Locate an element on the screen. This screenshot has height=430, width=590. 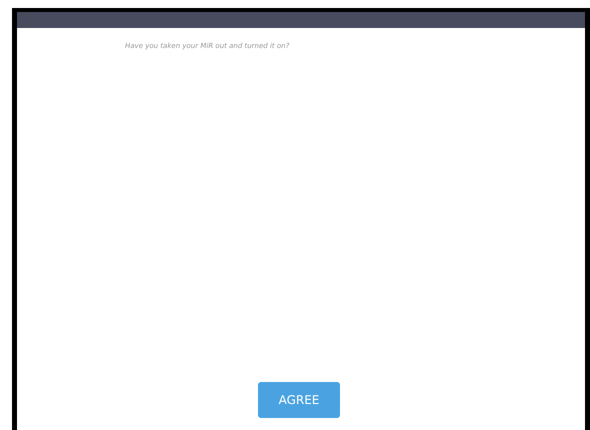
agree-button: AGREE is located at coordinates (299, 400).